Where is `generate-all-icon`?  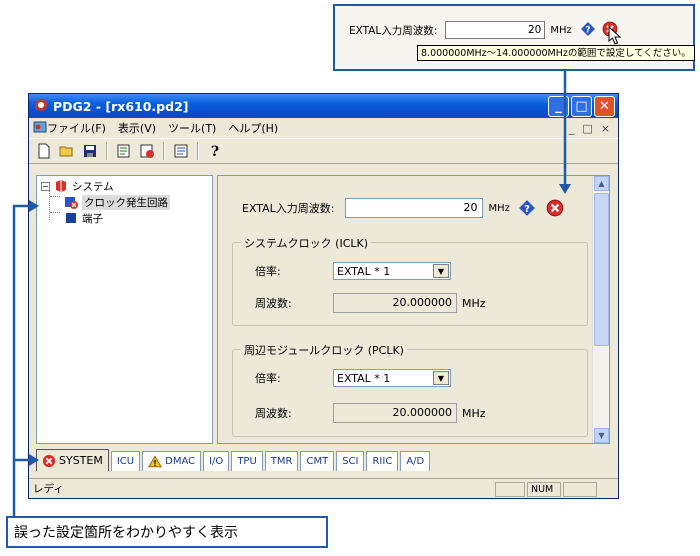
generate-all-icon is located at coordinates (147, 151).